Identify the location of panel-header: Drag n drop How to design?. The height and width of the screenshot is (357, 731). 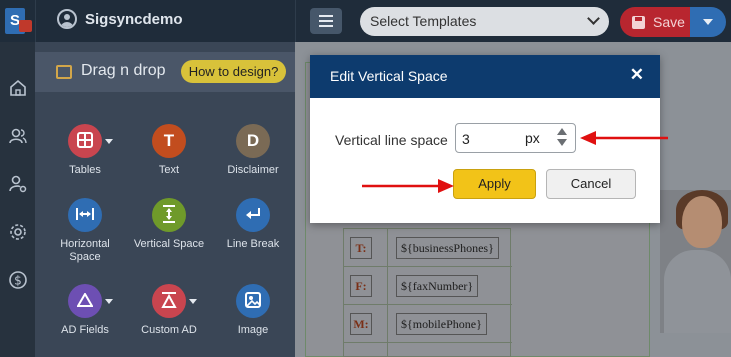
(165, 72).